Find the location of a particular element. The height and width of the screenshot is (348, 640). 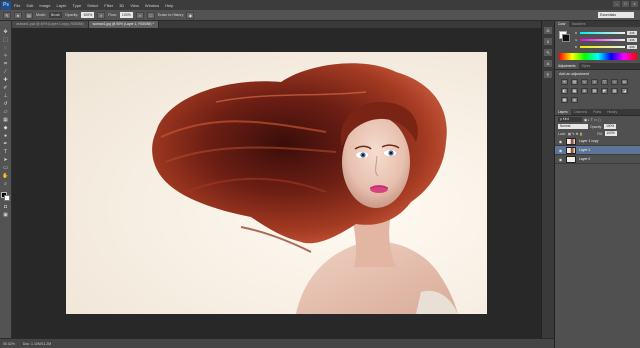

eyedropper-tool-icon: ⁄ is located at coordinates (6, 72).